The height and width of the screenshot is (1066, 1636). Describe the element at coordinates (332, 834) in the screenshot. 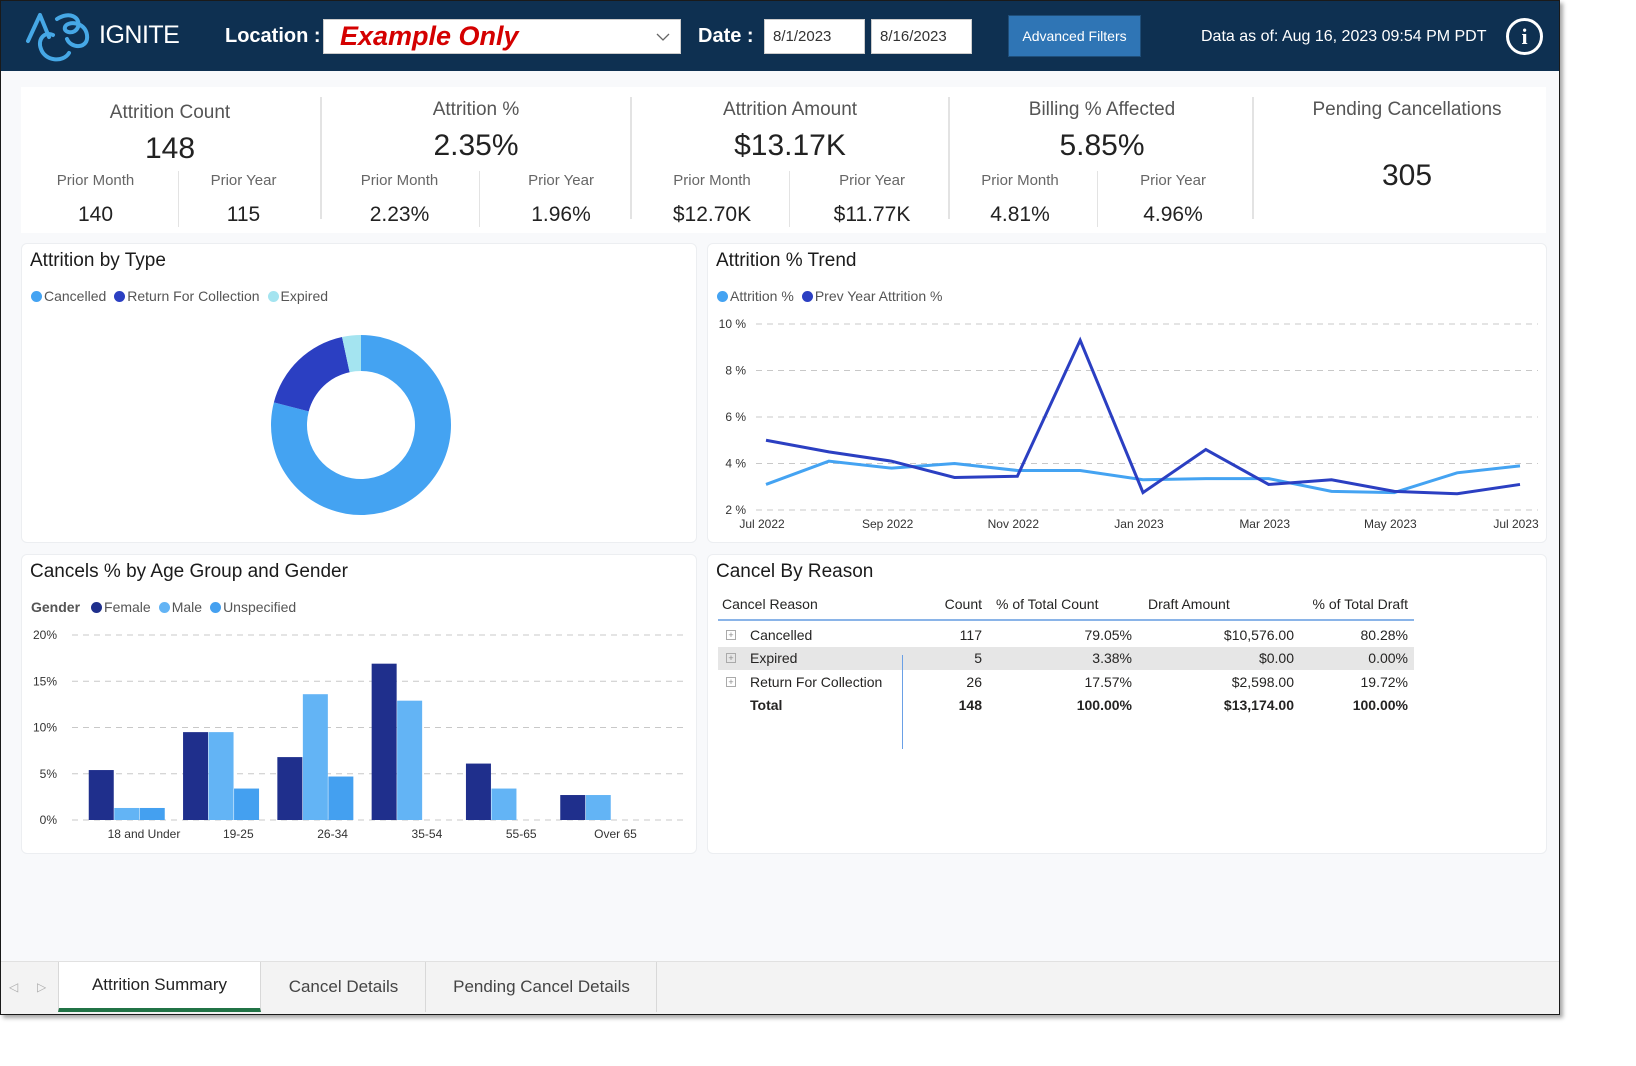

I see `x-tick-label: 26-34` at that location.